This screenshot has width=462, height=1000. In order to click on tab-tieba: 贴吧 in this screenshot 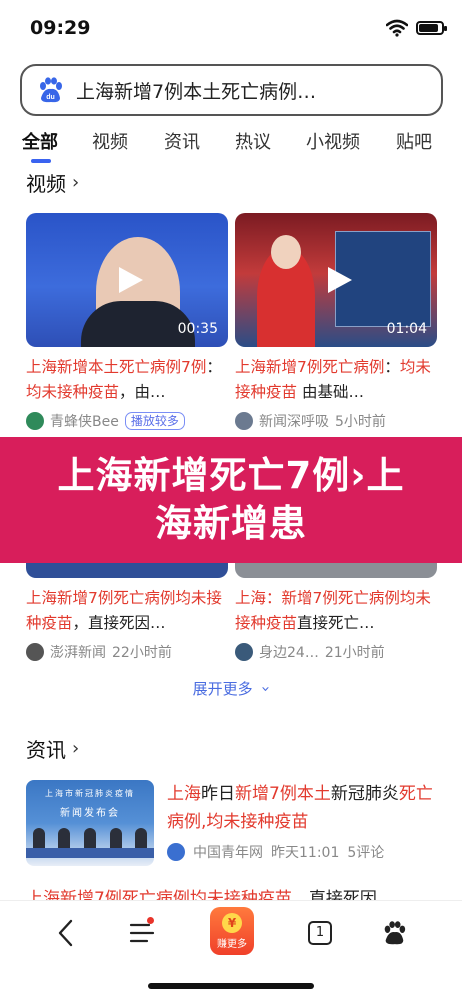, I will do `click(414, 141)`.